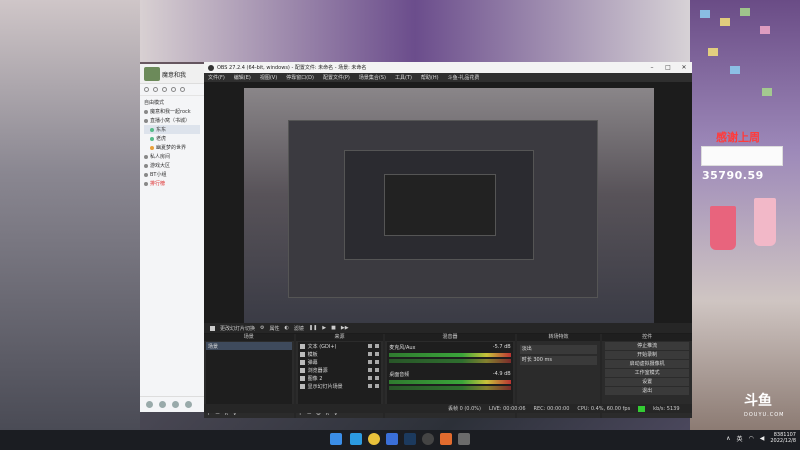 This screenshot has width=800, height=450. I want to click on list-item: 老虎, so click(172, 138).